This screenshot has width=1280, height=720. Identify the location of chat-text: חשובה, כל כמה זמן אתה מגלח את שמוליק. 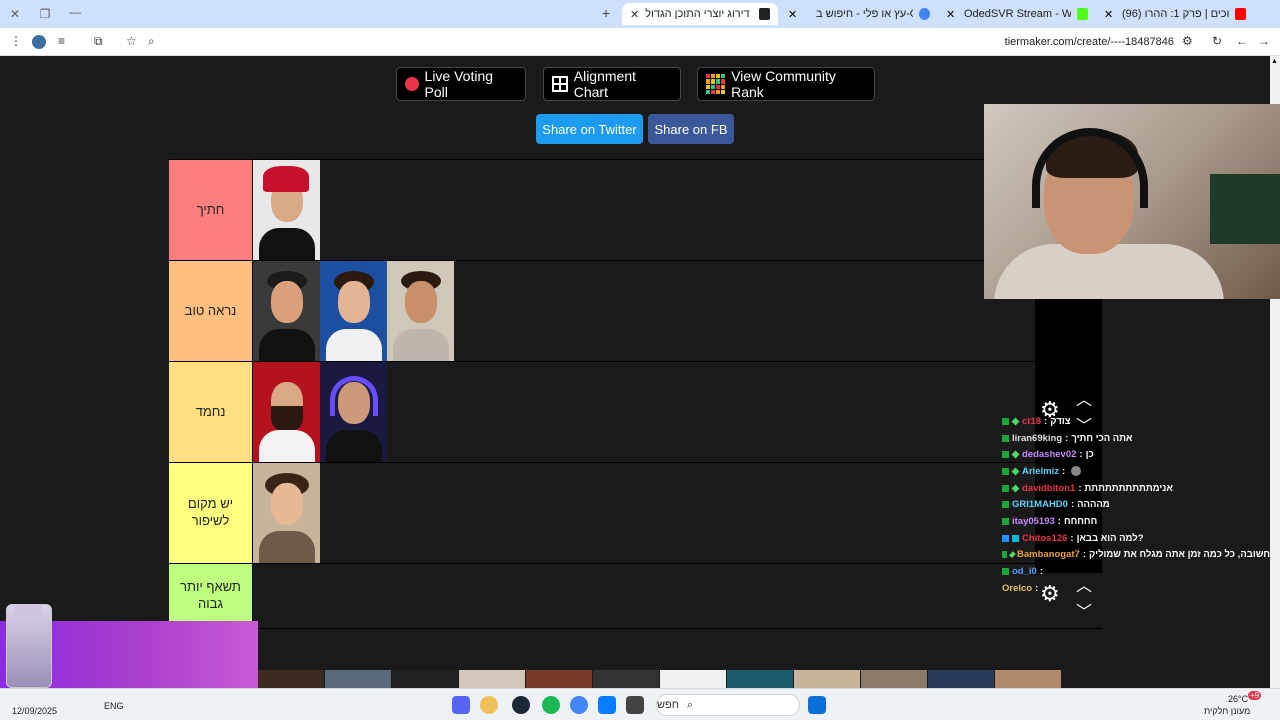
(1179, 555).